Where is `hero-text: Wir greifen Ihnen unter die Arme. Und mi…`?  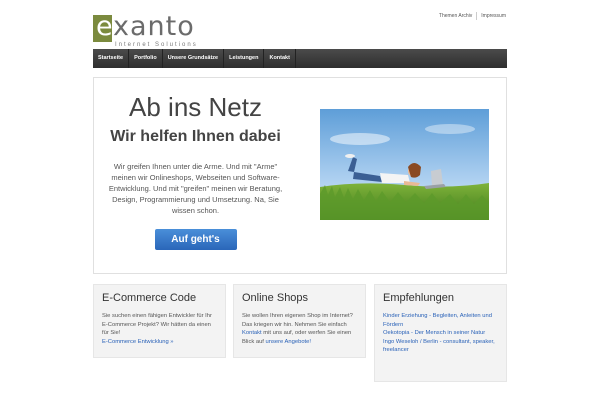
hero-text: Wir greifen Ihnen unter die Arme. Und mi… is located at coordinates (195, 188).